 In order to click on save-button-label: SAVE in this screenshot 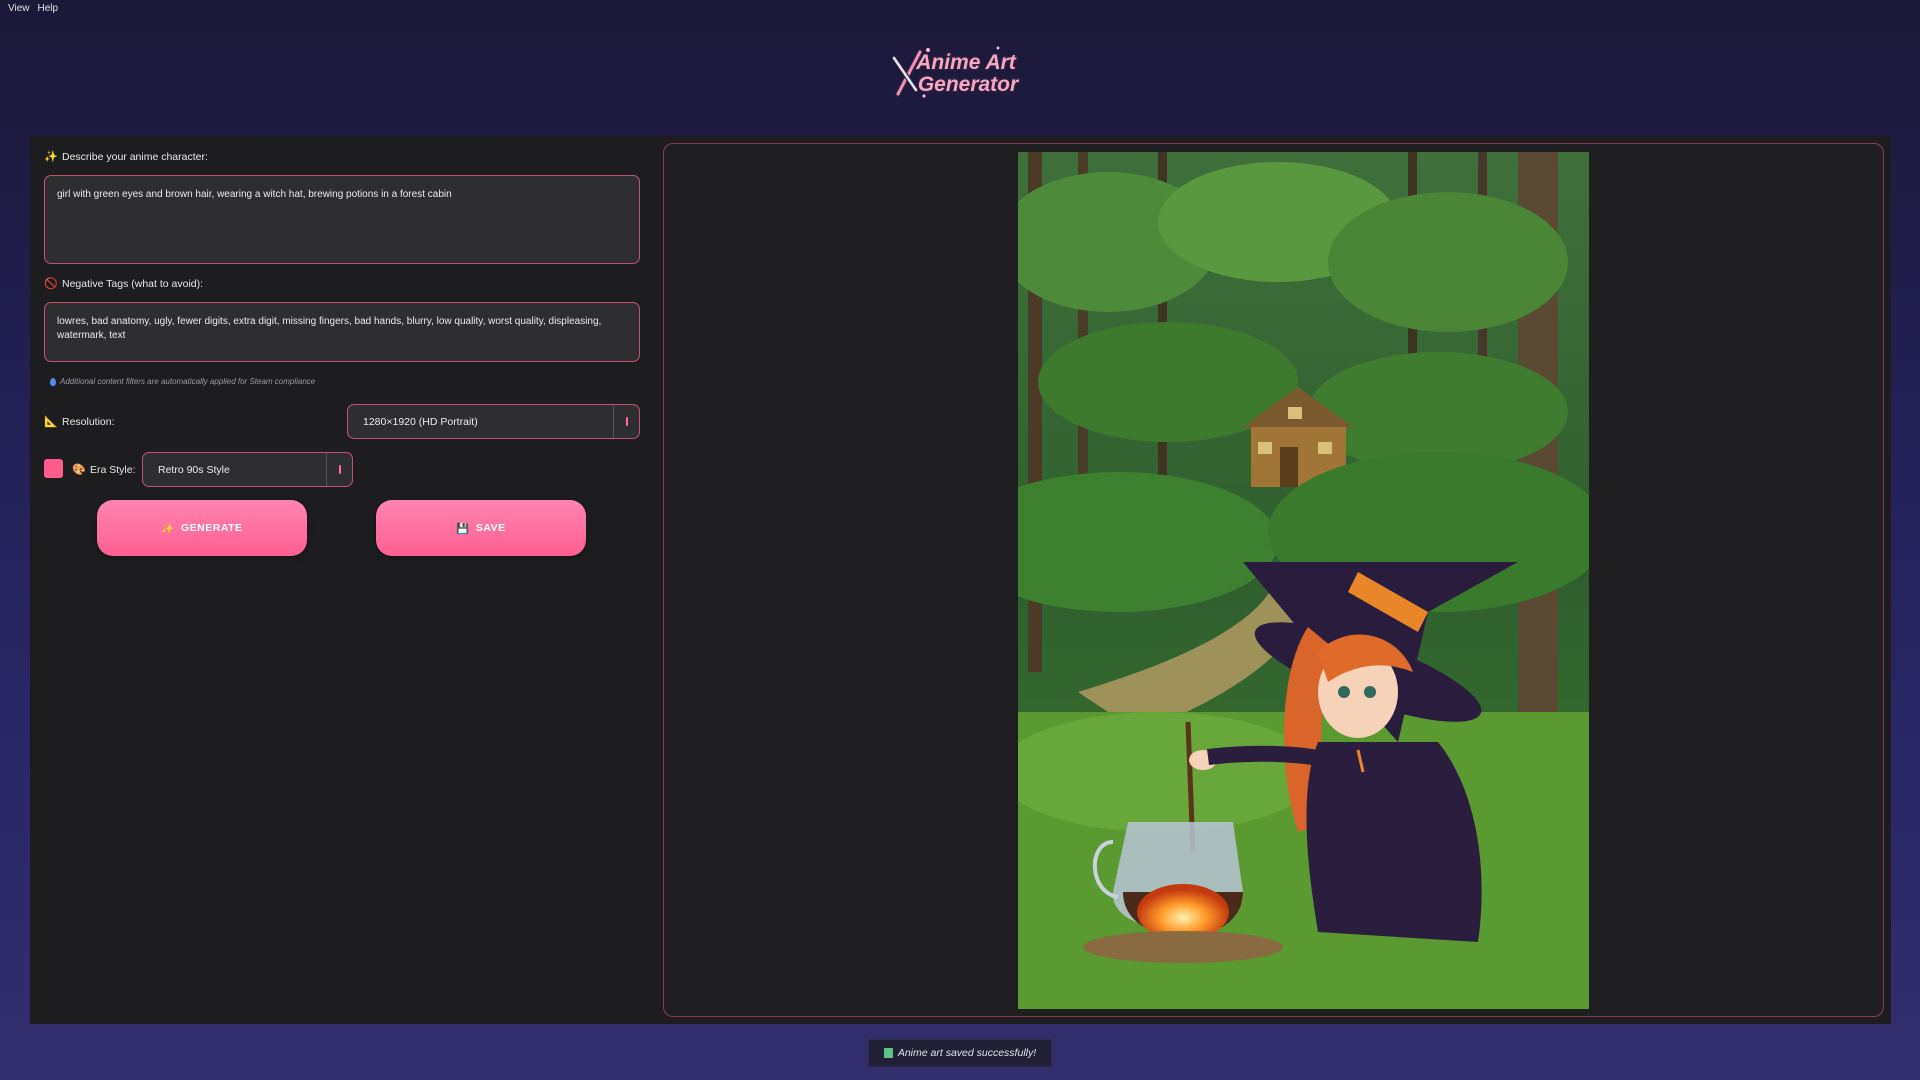, I will do `click(490, 528)`.